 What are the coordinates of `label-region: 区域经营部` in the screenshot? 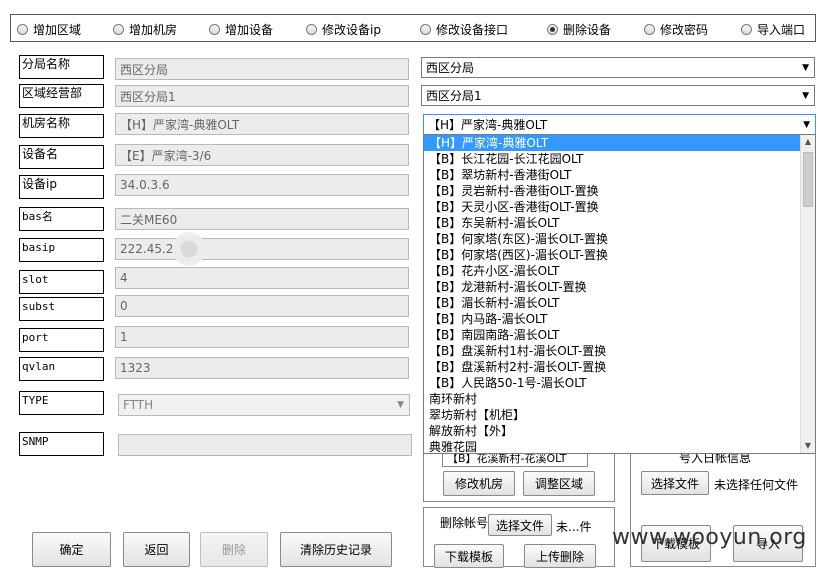 It's located at (61, 96).